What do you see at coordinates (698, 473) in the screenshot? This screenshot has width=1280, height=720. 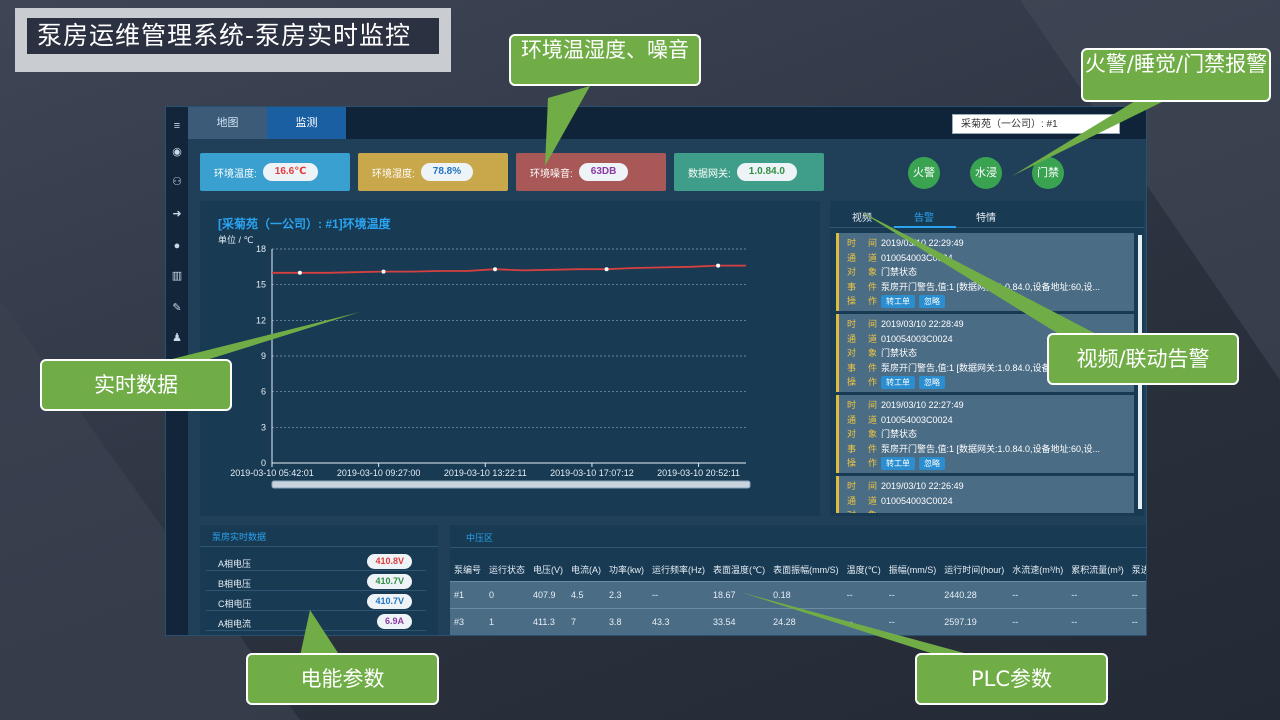 I see `x-tick-label: 2019-03-10 20:52:11` at bounding box center [698, 473].